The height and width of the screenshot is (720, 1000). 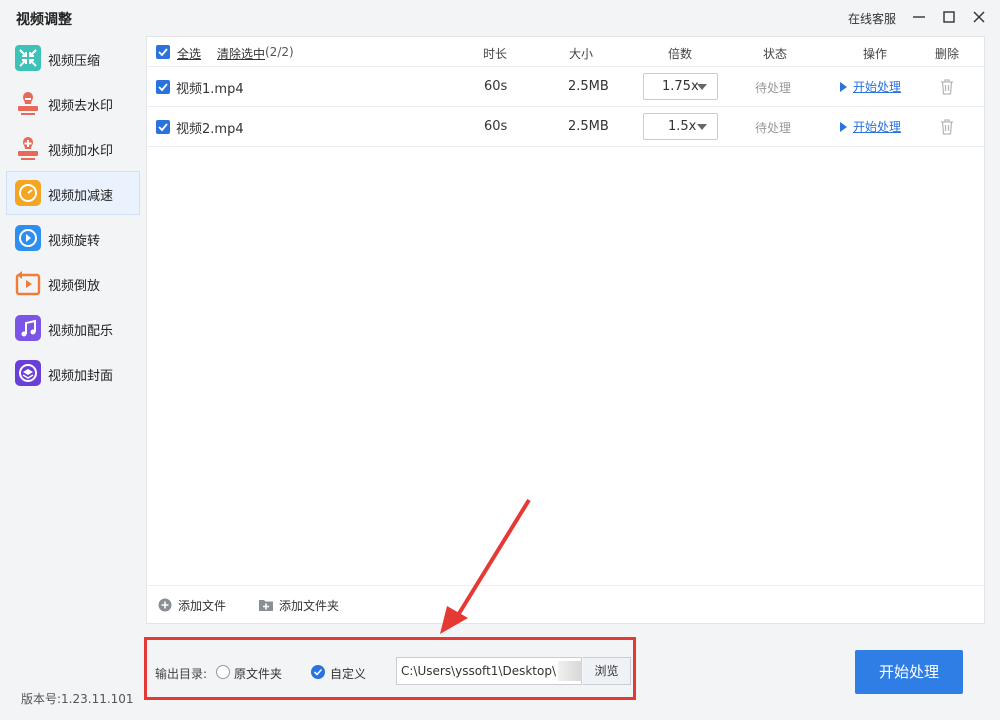 What do you see at coordinates (81, 151) in the screenshot?
I see `sidebar-item-label: 视频加水印` at bounding box center [81, 151].